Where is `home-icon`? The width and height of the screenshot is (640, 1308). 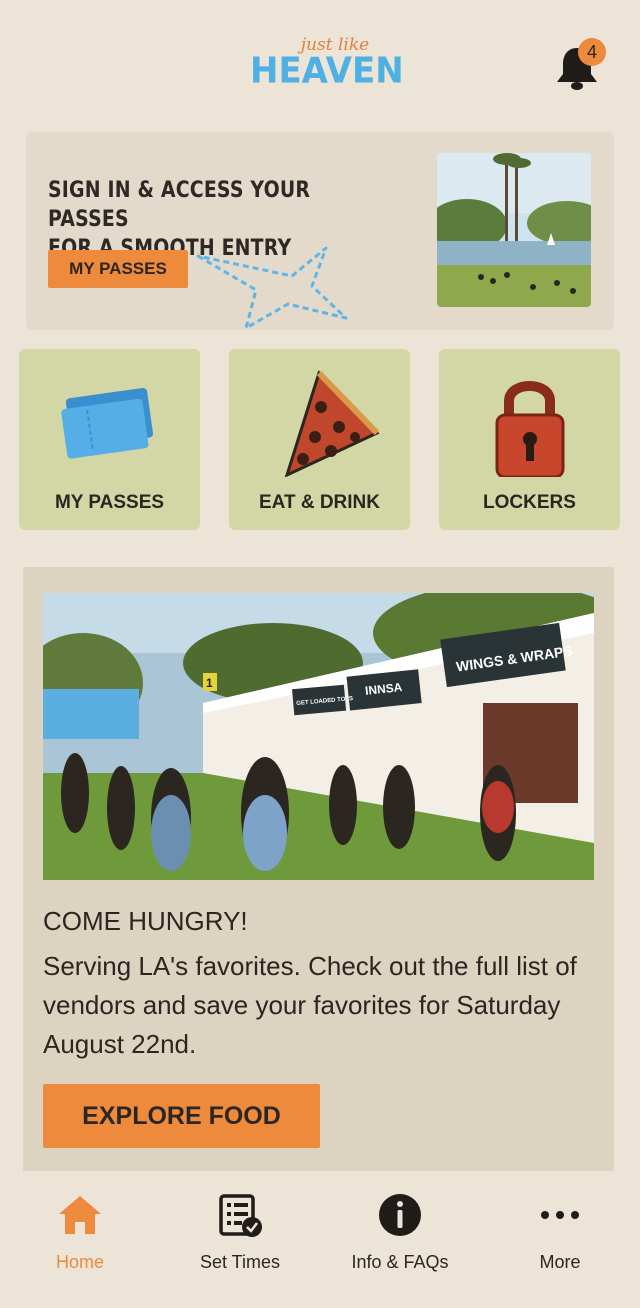 home-icon is located at coordinates (80, 1215).